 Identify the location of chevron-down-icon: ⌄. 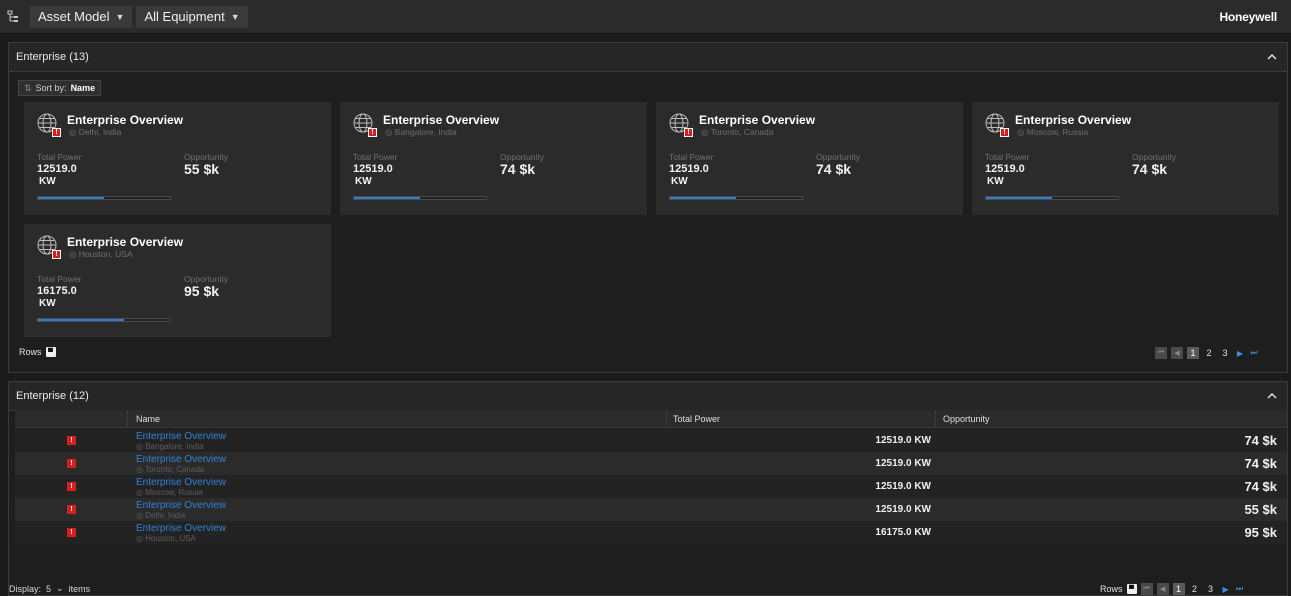
(60, 588).